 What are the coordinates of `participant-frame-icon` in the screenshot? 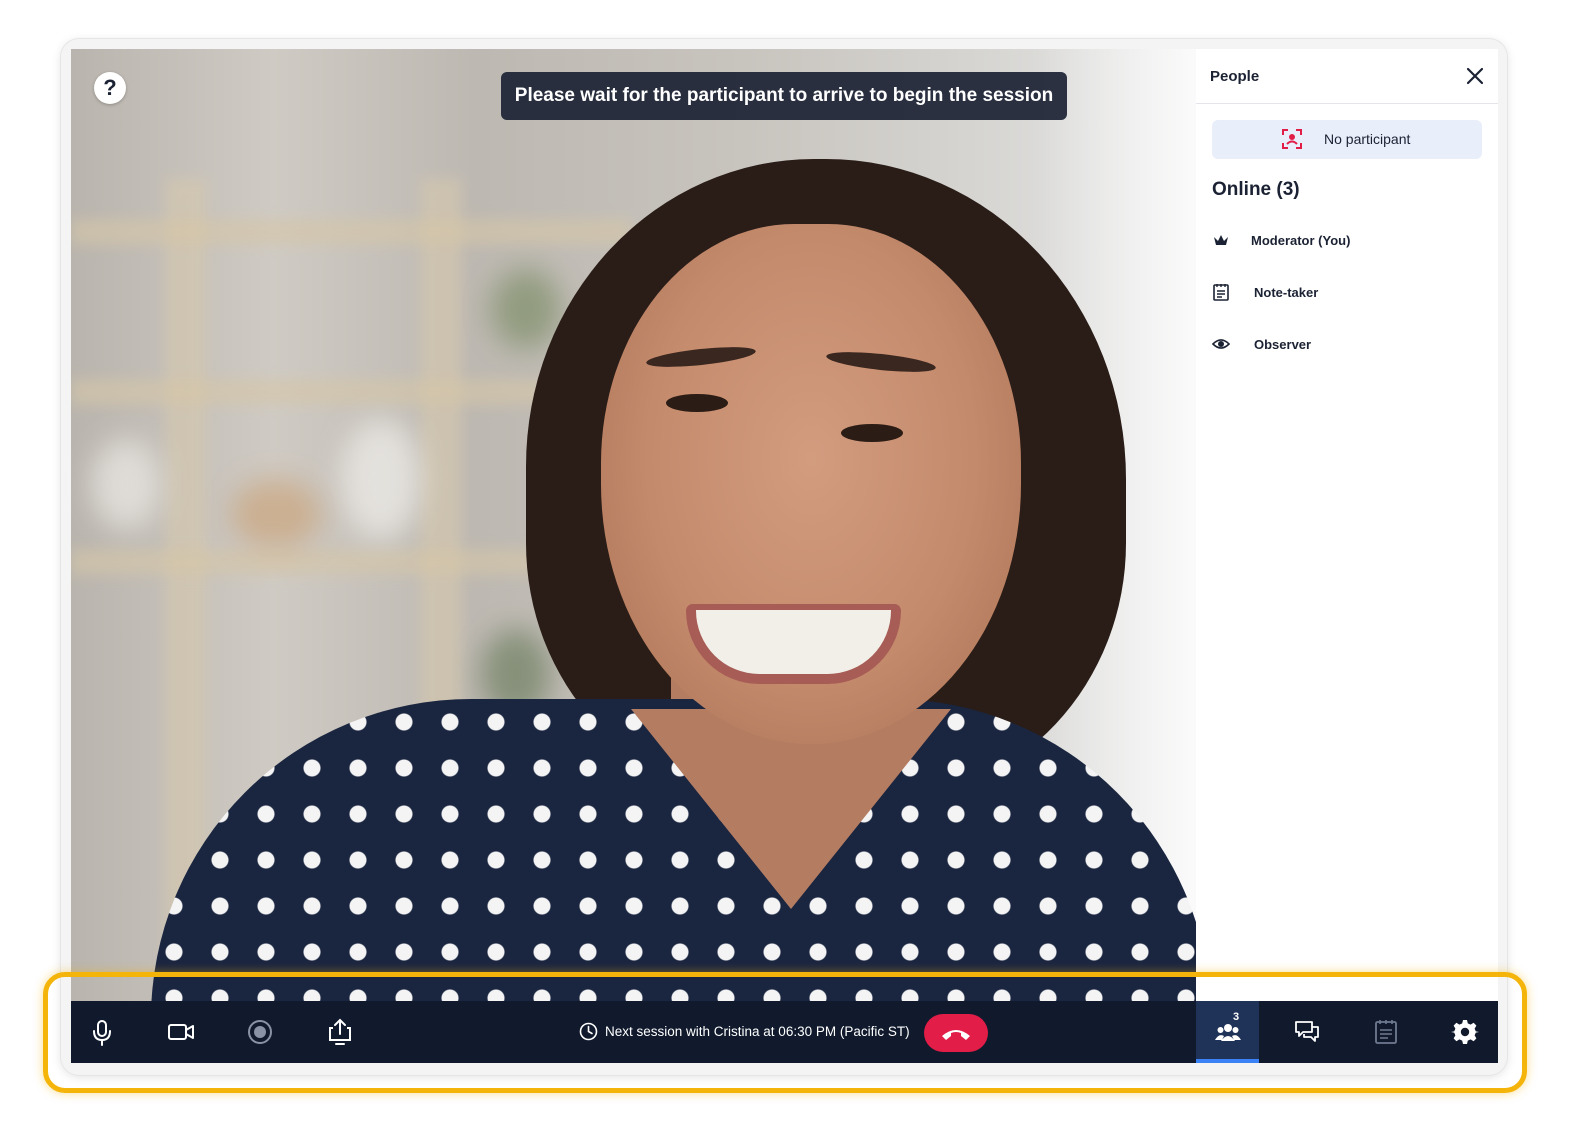 It's located at (1292, 139).